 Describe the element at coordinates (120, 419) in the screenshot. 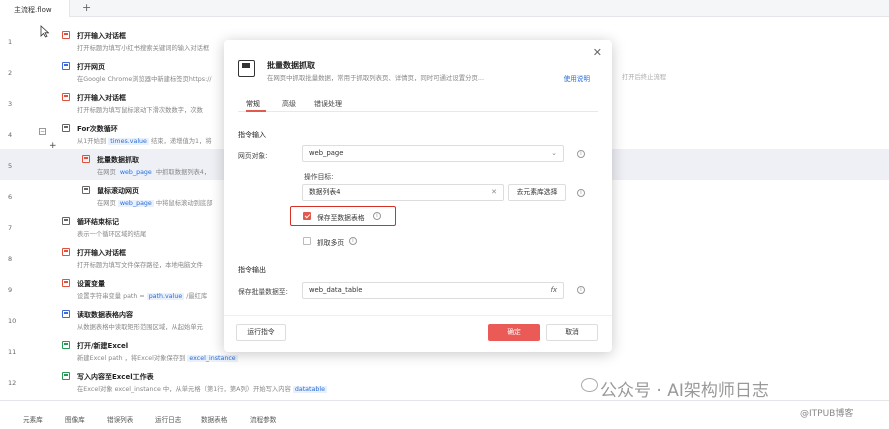

I see `tab-error-list: 错误列表` at that location.